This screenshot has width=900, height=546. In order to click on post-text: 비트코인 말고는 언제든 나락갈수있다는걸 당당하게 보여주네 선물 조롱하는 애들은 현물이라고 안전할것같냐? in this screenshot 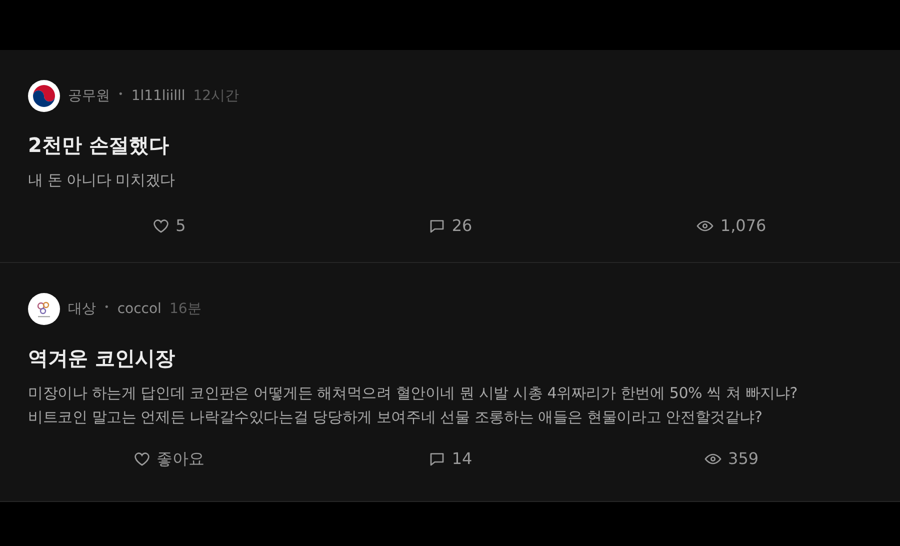, I will do `click(396, 417)`.